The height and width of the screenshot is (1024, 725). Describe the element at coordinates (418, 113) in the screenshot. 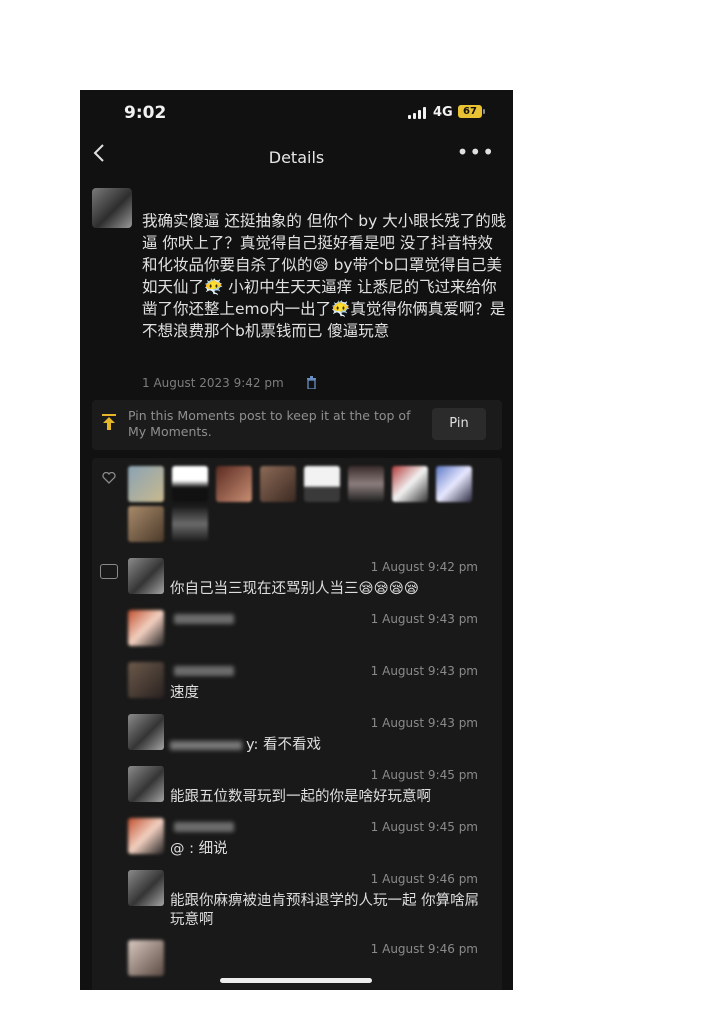

I see `signal-icon` at that location.